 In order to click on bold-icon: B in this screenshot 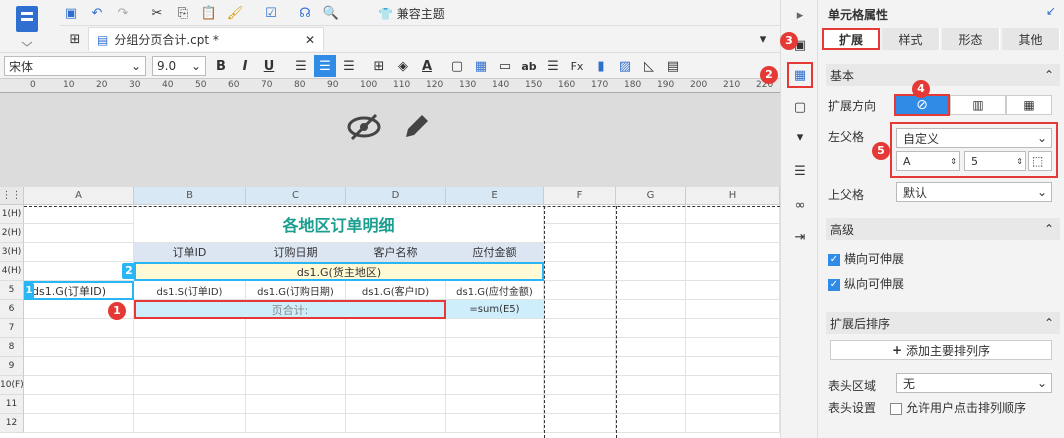, I will do `click(221, 66)`.